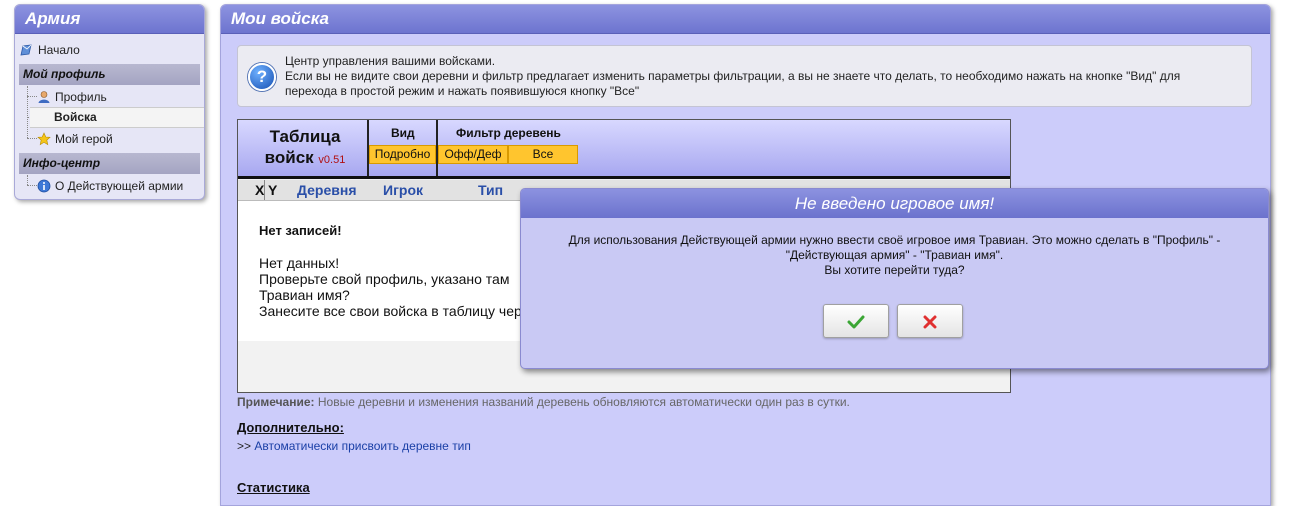  I want to click on view-label: Вид, so click(403, 133).